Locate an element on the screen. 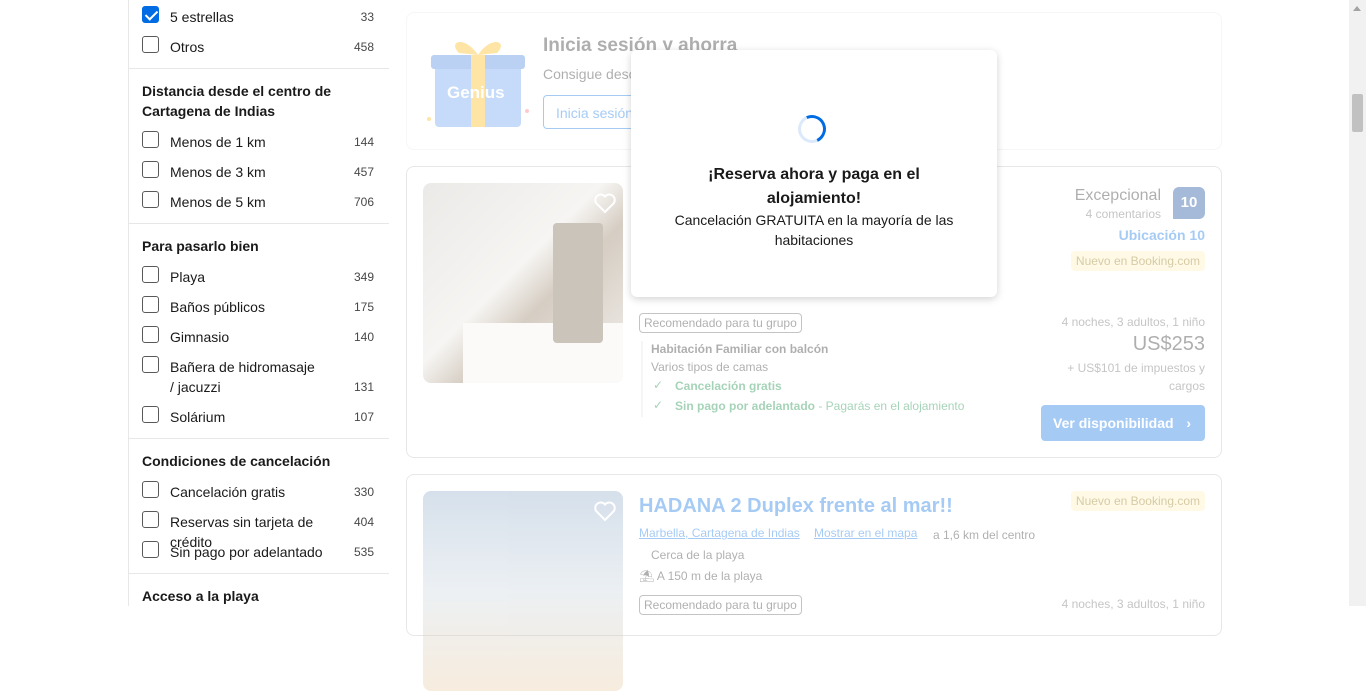 The width and height of the screenshot is (1366, 691). beach-icon: ⛱ is located at coordinates (647, 576).